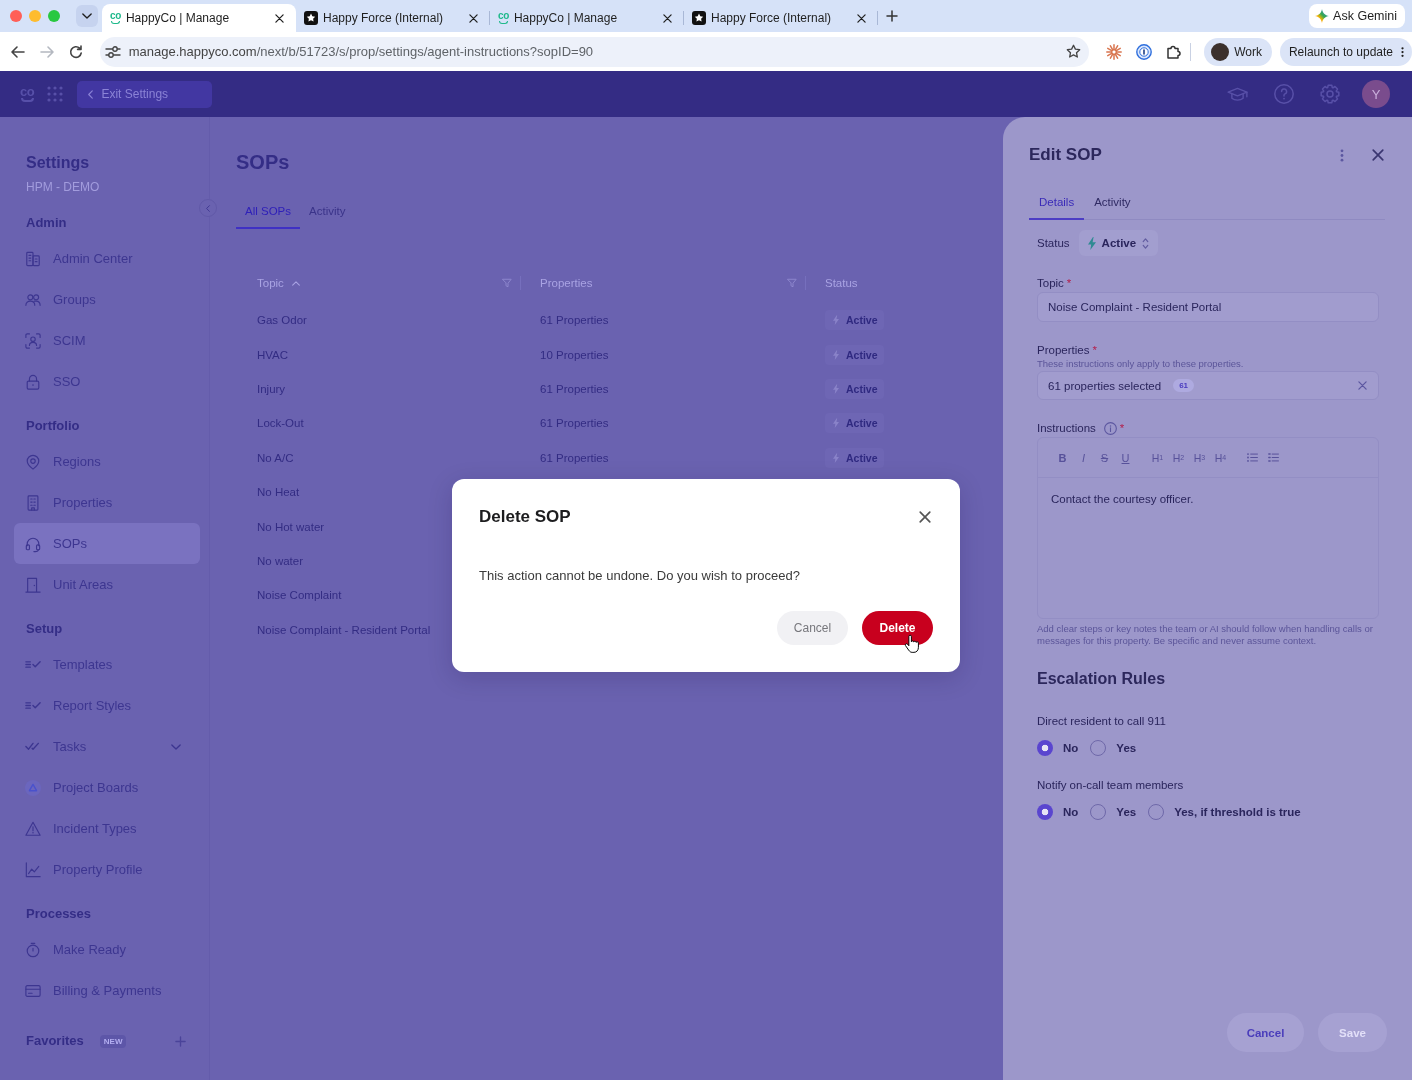  What do you see at coordinates (1146, 243) in the screenshot?
I see `chevron-up-down-icon` at bounding box center [1146, 243].